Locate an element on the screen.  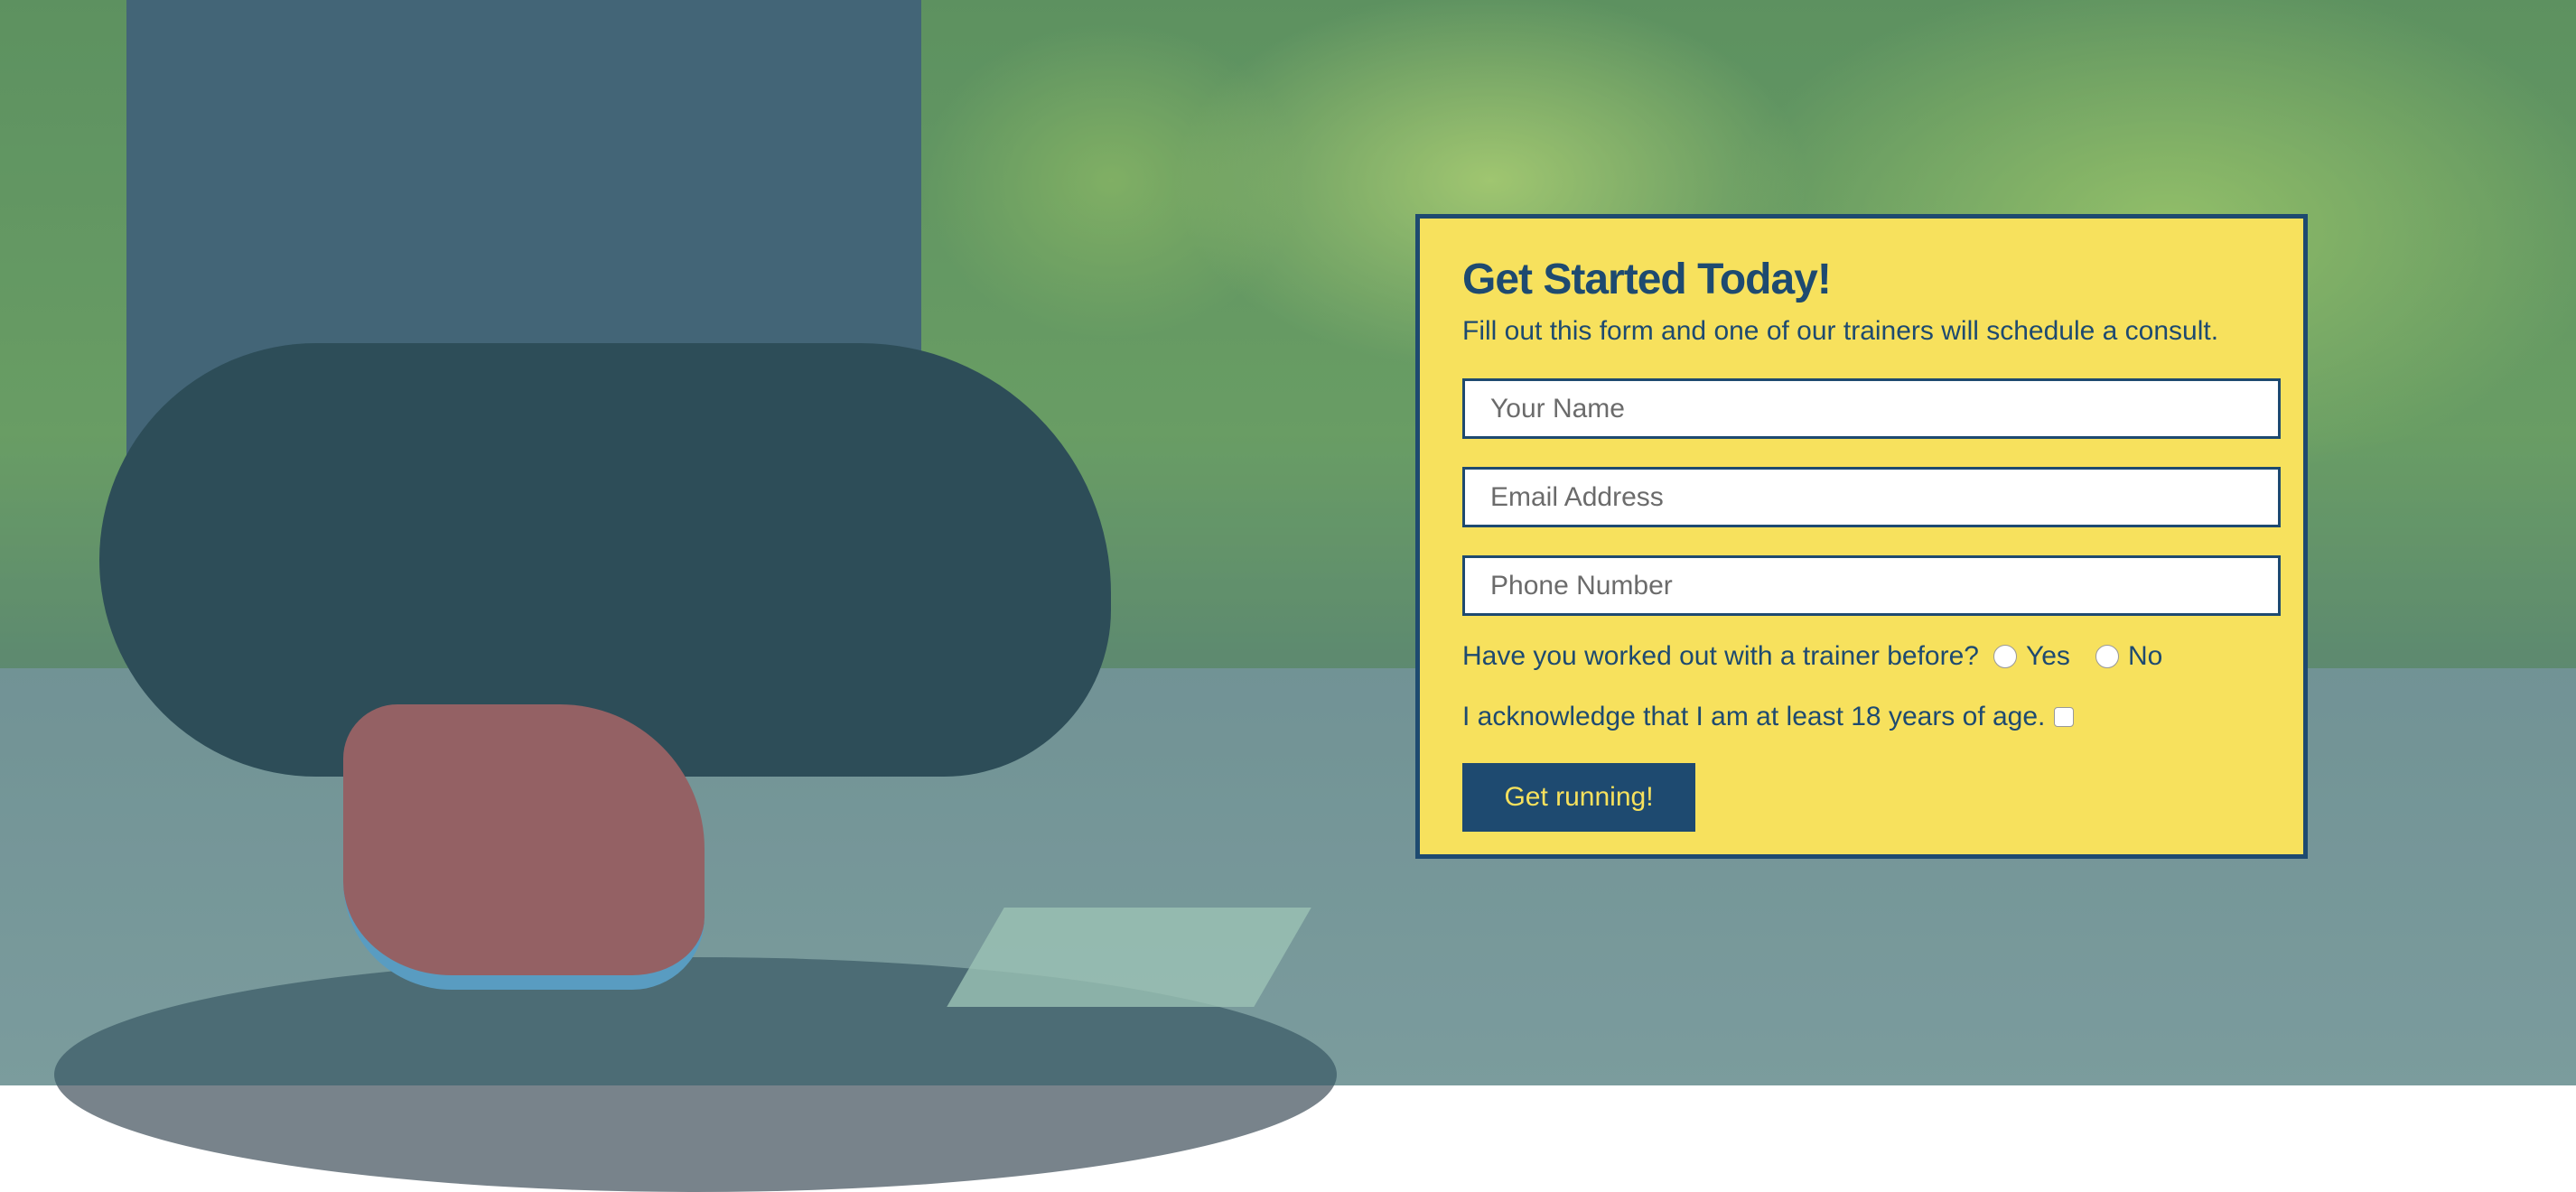
radio-yes is located at coordinates (2005, 657).